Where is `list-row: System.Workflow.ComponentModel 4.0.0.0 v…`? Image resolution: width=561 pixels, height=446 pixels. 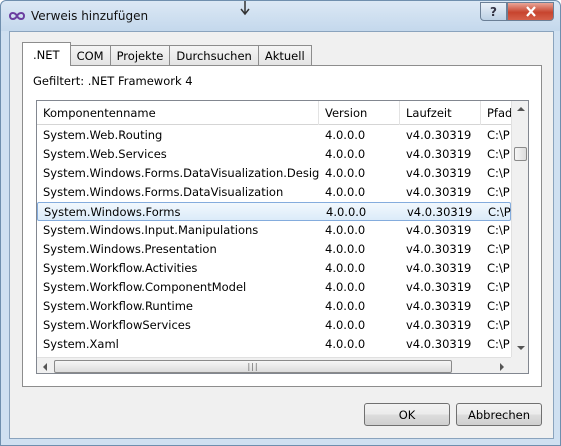 list-row: System.Workflow.ComponentModel 4.0.0.0 v… is located at coordinates (274, 287).